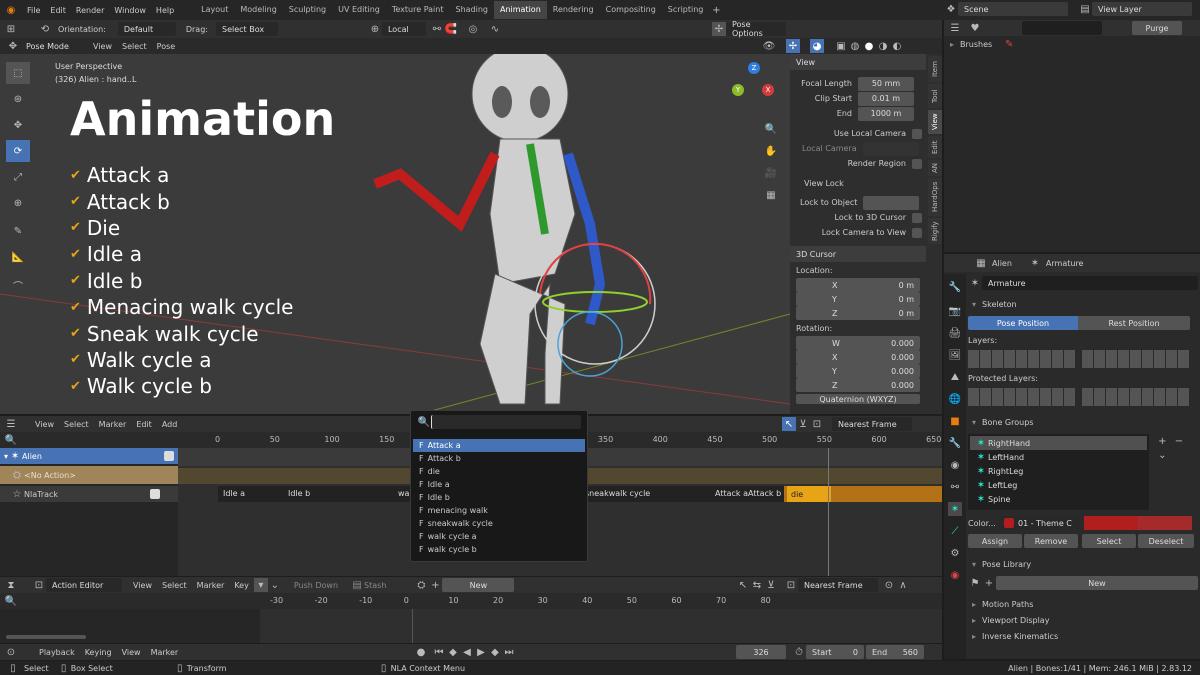  Describe the element at coordinates (1097, 583) in the screenshot. I see `pose-library-new-button: New` at that location.